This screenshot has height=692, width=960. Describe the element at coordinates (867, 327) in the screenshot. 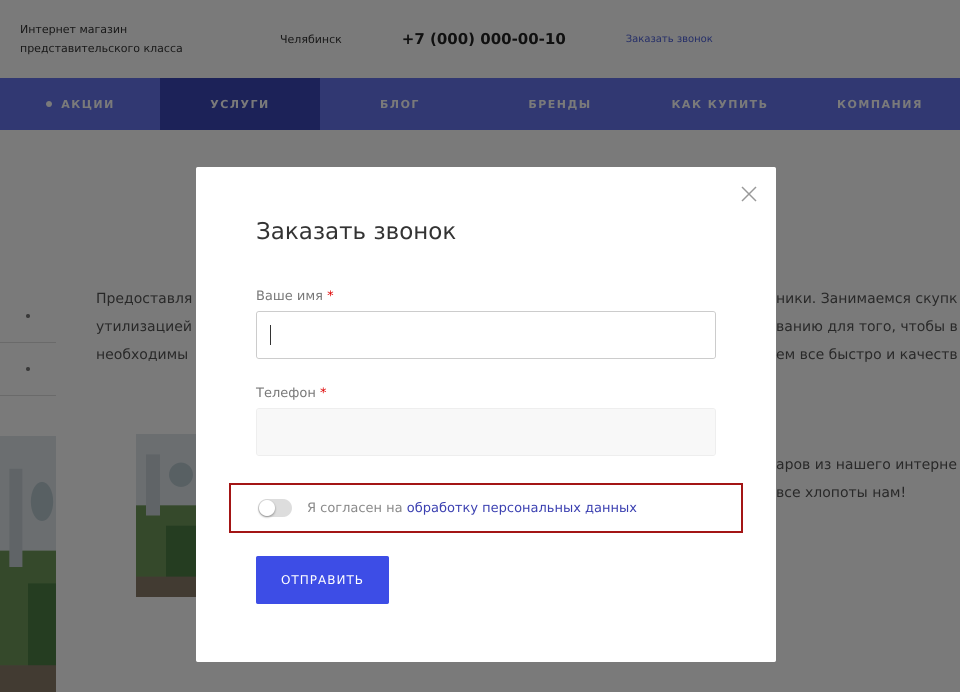

I see `body-text: ванию для того, чтобы в` at that location.